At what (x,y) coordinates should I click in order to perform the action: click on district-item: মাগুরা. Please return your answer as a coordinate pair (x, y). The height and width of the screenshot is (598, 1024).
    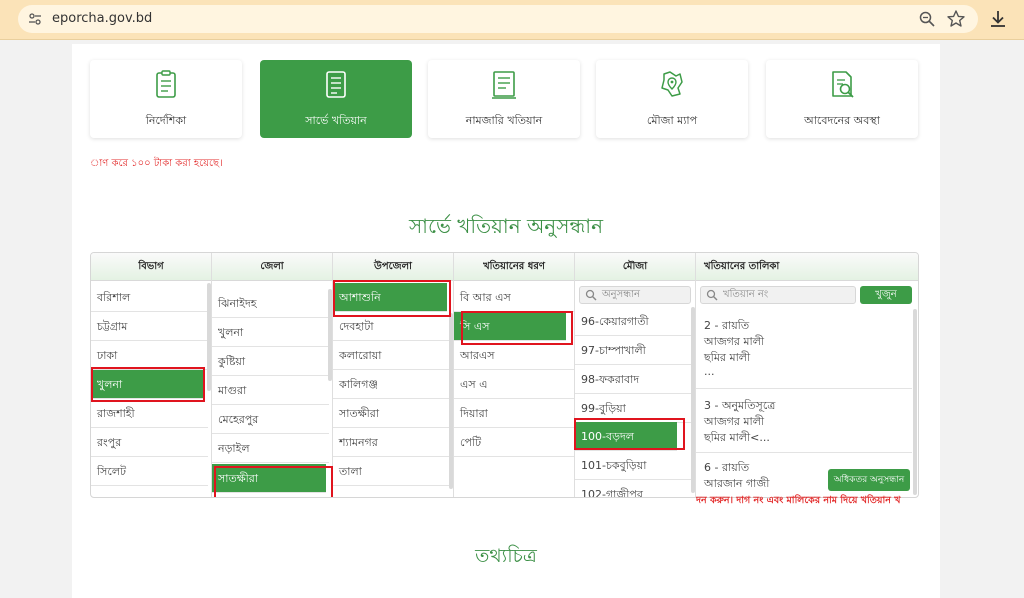
    Looking at the image, I should click on (270, 390).